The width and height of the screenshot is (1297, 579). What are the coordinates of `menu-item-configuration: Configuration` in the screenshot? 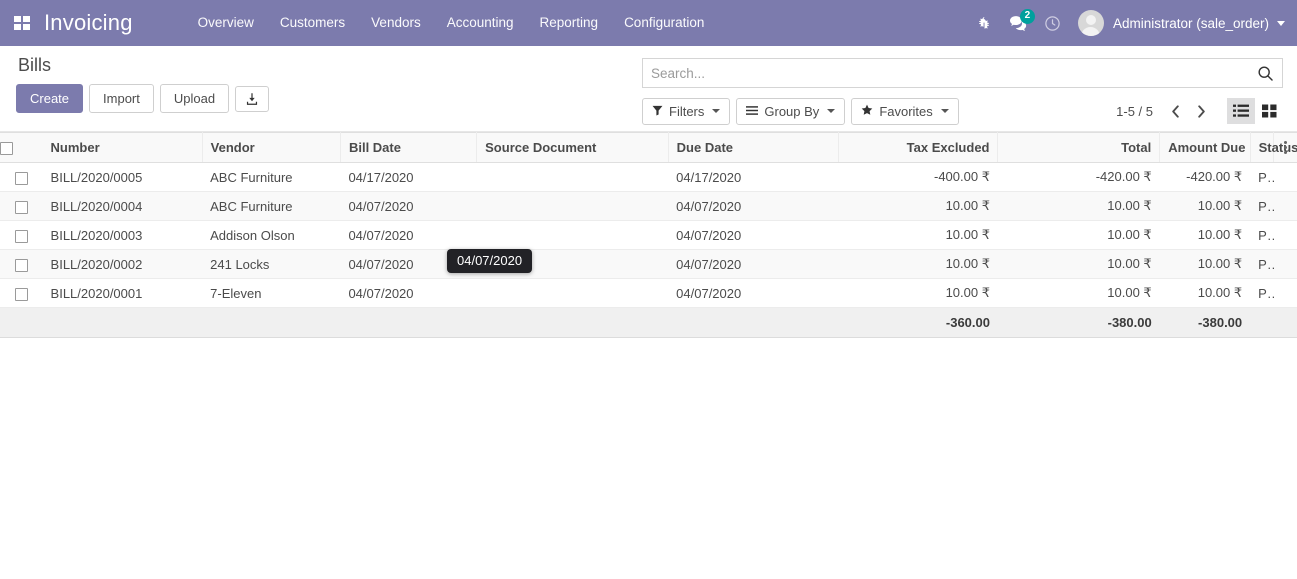 It's located at (664, 23).